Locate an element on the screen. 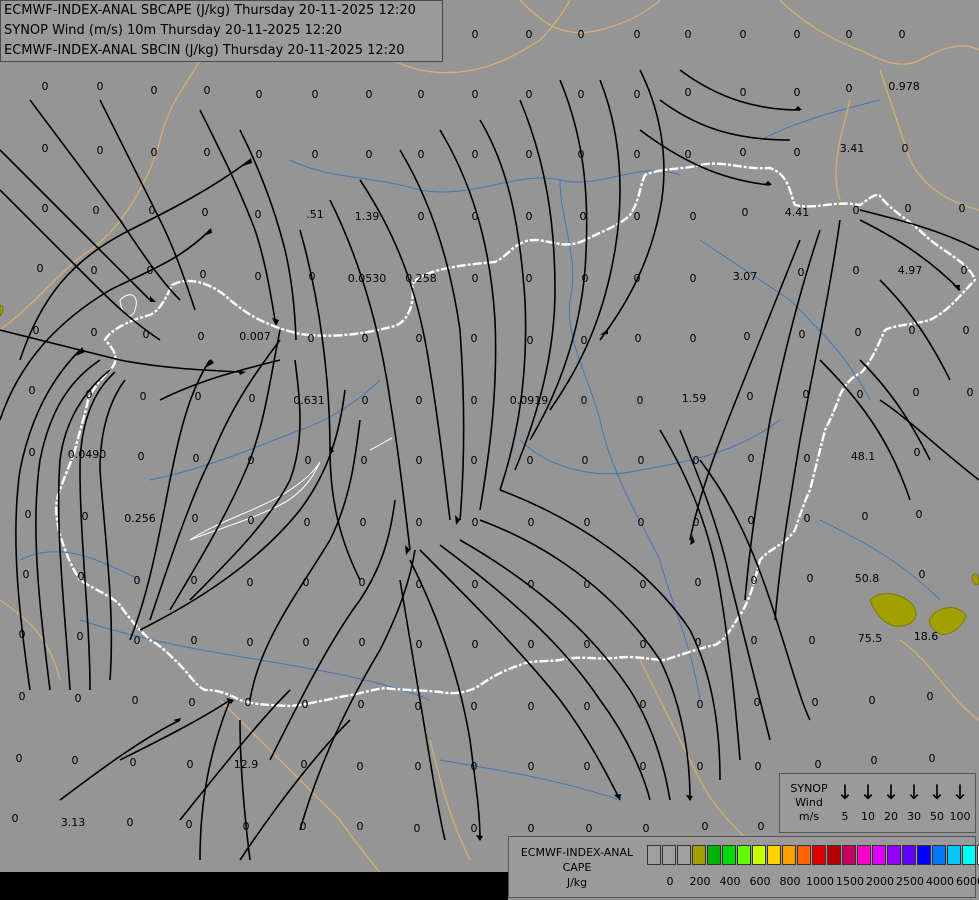 The height and width of the screenshot is (900, 979). cape-legend-title-line: J/kg is located at coordinates (577, 882).